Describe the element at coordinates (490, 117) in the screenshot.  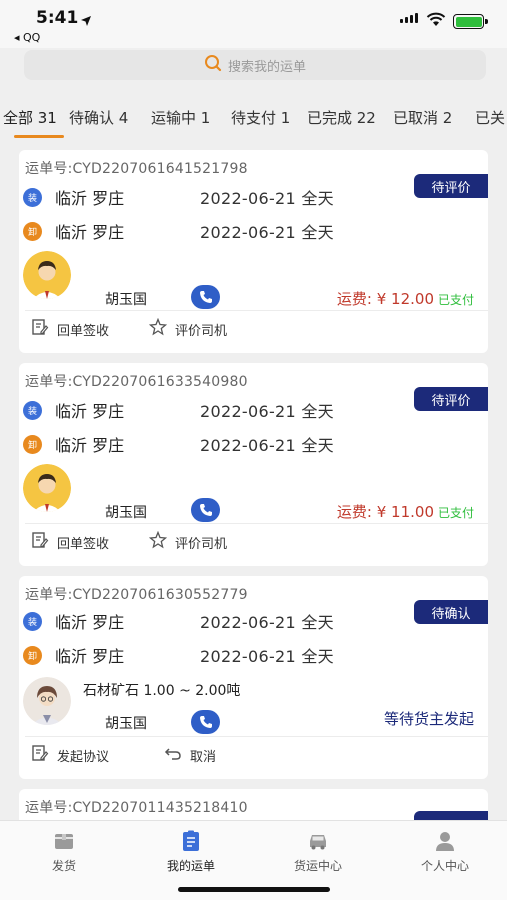
I see `tab-closed: 已关` at that location.